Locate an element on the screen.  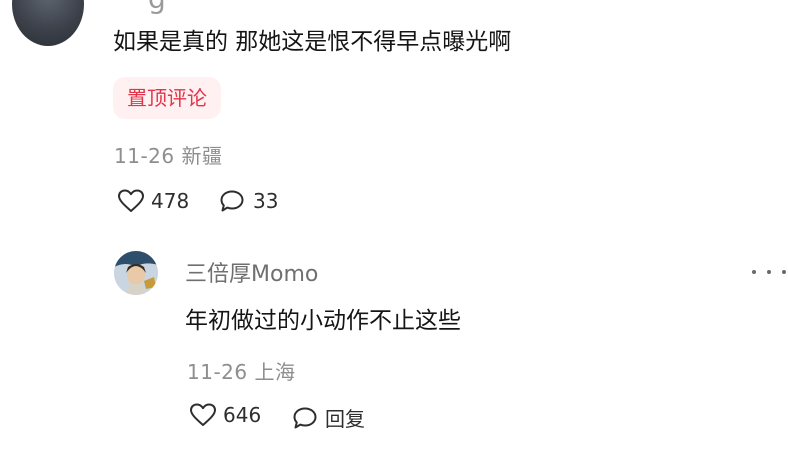
like-button: 478 is located at coordinates (153, 201).